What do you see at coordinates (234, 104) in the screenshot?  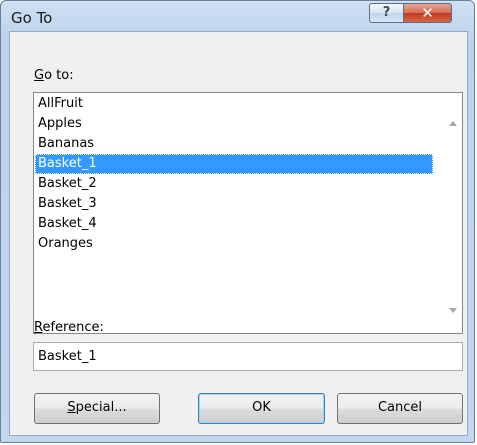 I see `list-item: AllFruit` at bounding box center [234, 104].